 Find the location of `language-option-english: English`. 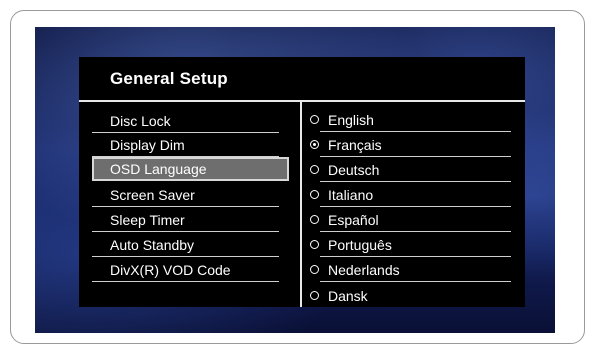

language-option-english: English is located at coordinates (408, 120).